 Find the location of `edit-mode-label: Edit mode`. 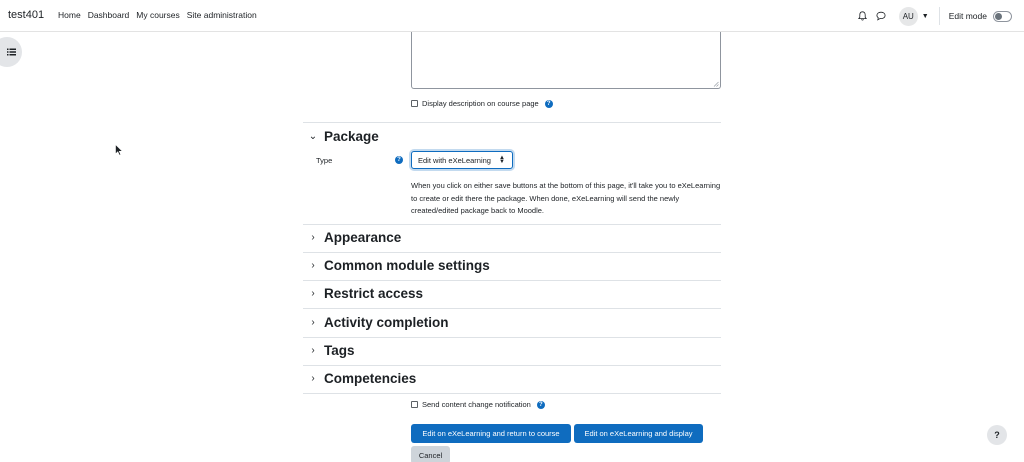

edit-mode-label: Edit mode is located at coordinates (967, 16).